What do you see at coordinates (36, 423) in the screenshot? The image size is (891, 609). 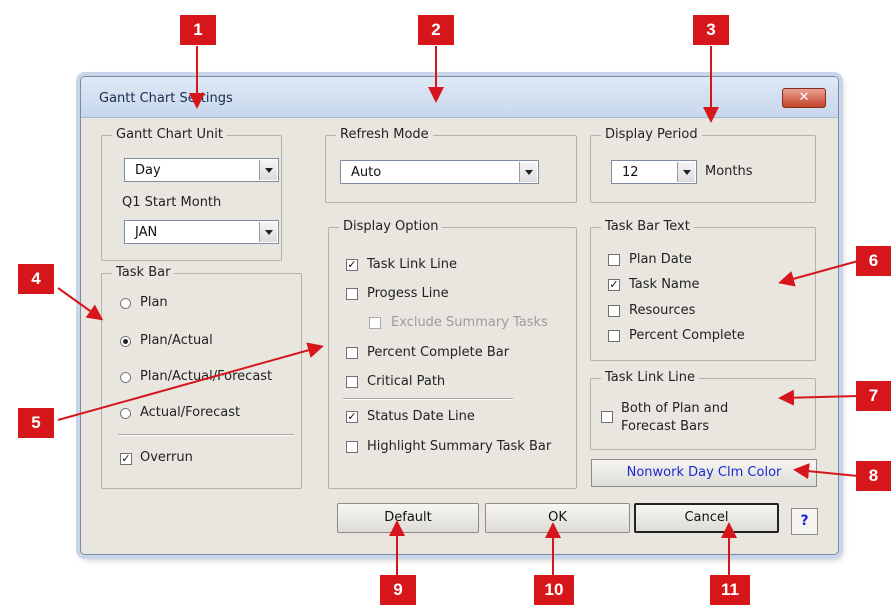 I see `callout-badge-5: 5` at bounding box center [36, 423].